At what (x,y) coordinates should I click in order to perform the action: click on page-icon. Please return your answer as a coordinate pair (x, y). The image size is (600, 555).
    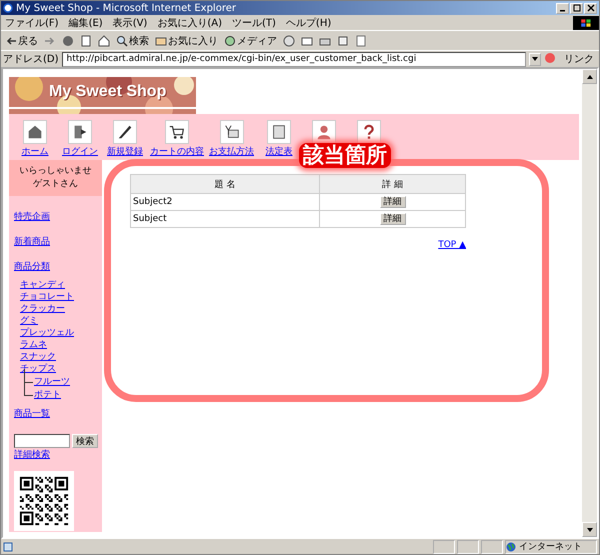
    Looking at the image, I should click on (8, 547).